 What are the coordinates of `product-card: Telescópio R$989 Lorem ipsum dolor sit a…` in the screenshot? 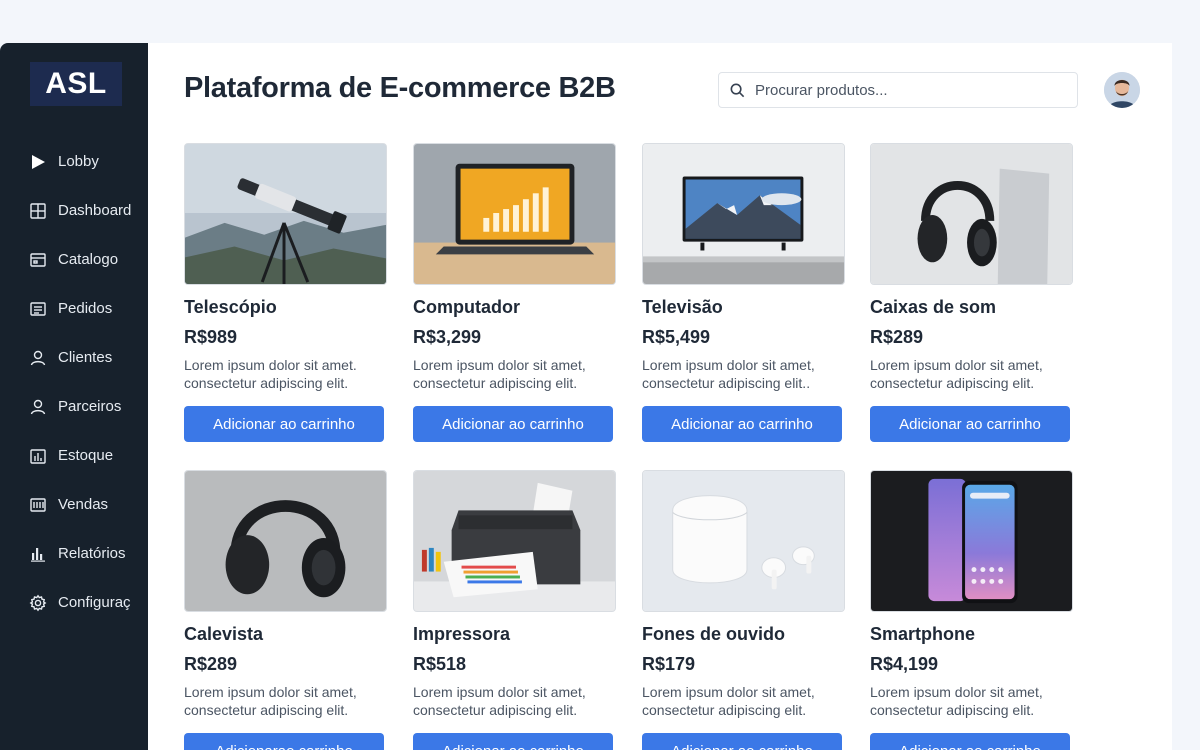 It's located at (286, 292).